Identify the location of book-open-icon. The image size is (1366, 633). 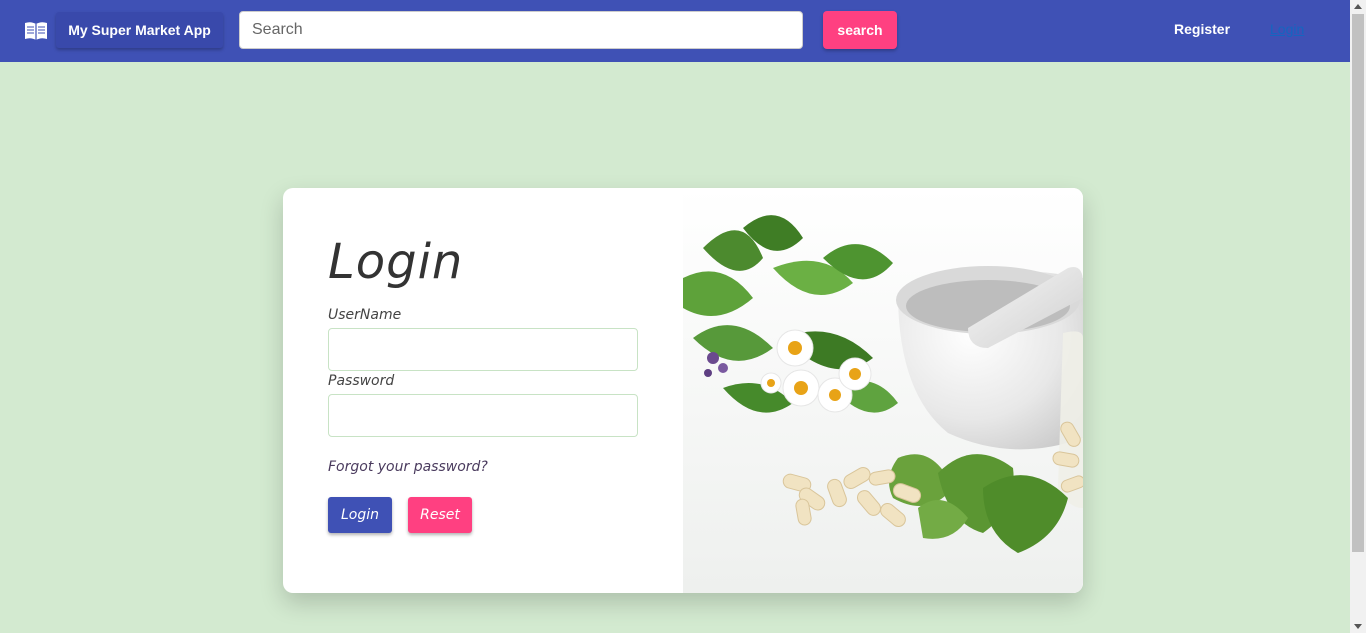
(36, 31).